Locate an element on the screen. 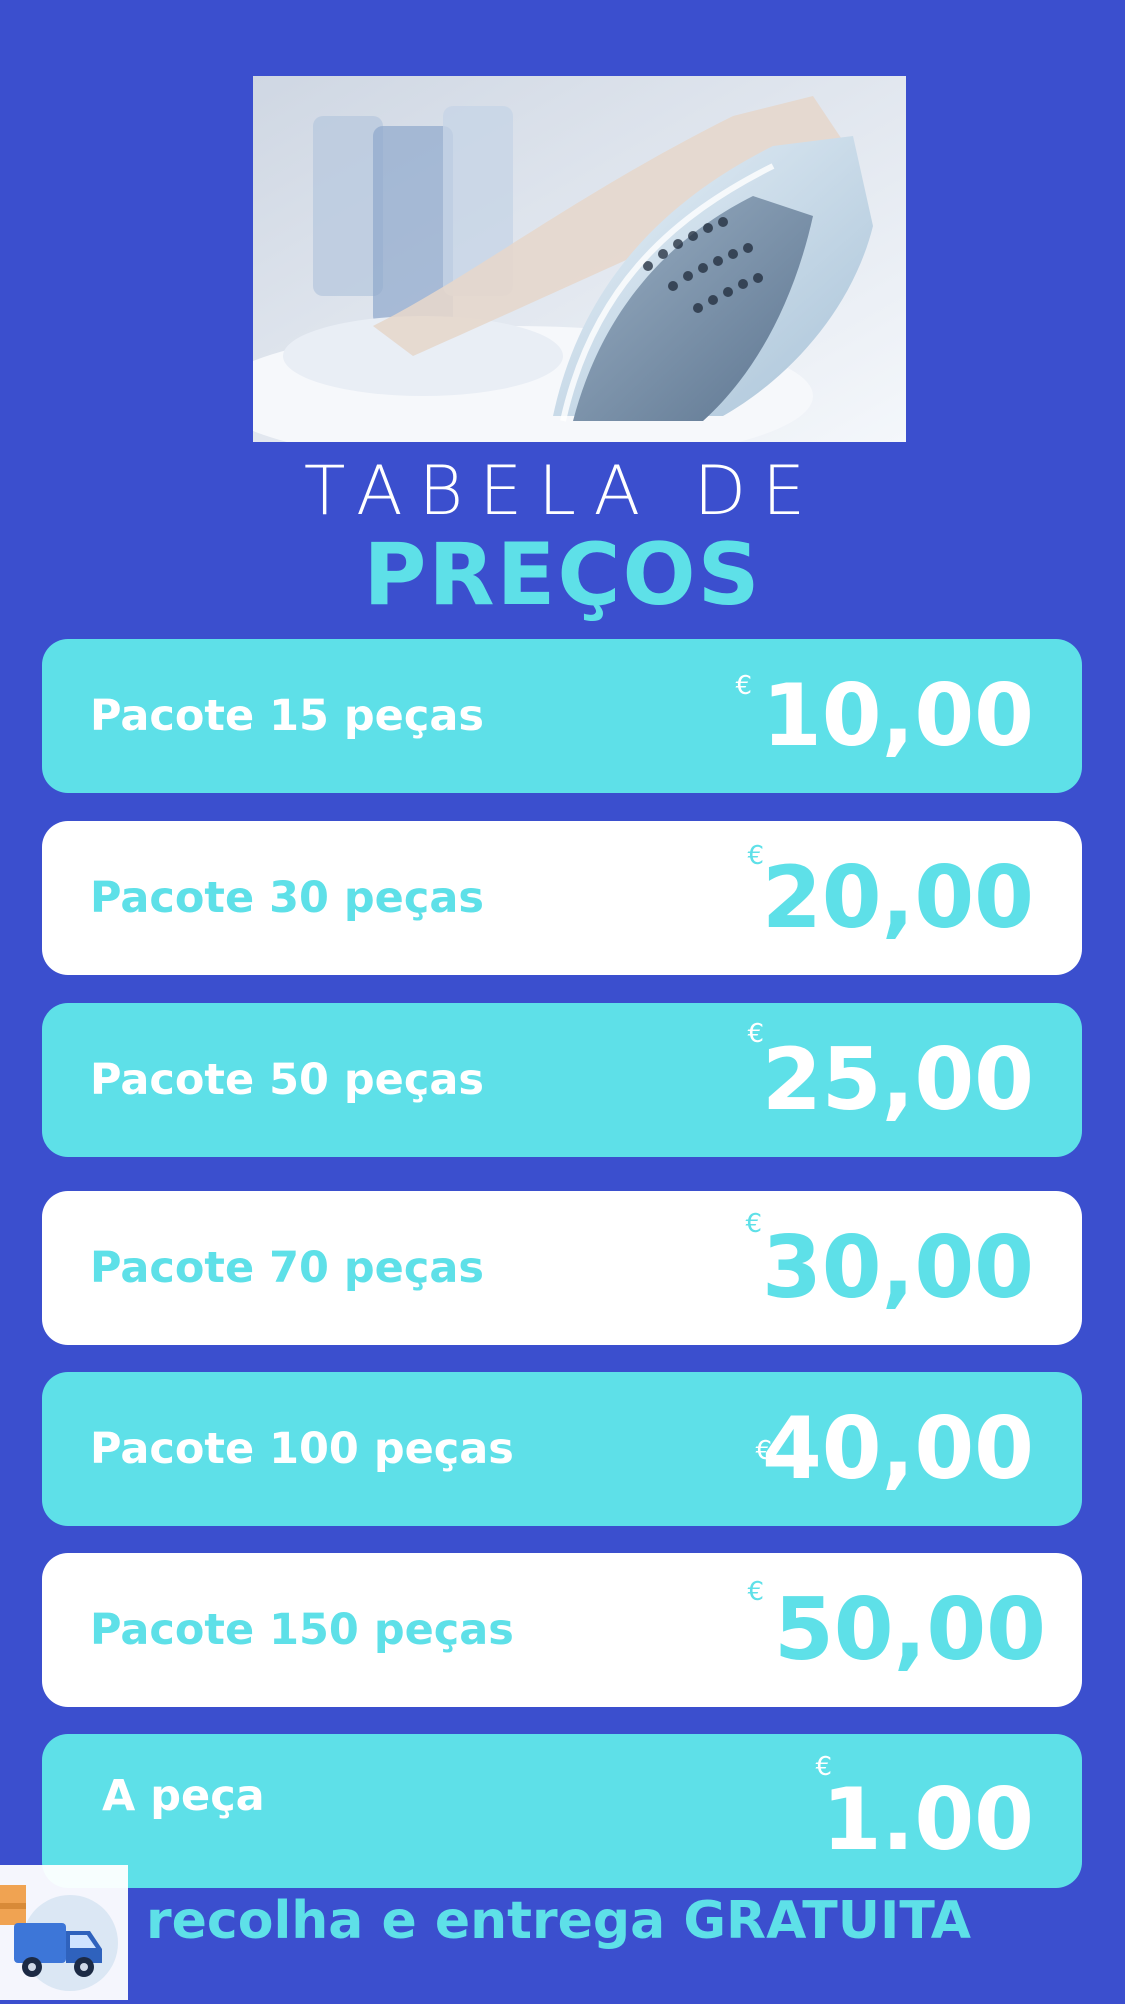 The height and width of the screenshot is (2004, 1125). price-row-label: Pacote 100 peças is located at coordinates (302, 1449).